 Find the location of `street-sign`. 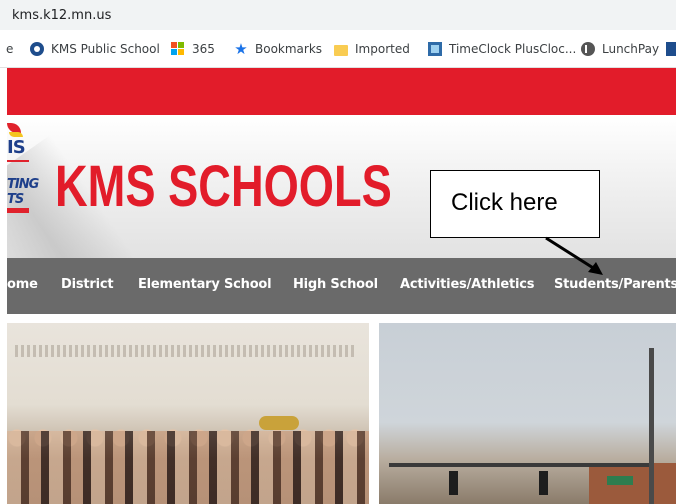

street-sign is located at coordinates (620, 480).